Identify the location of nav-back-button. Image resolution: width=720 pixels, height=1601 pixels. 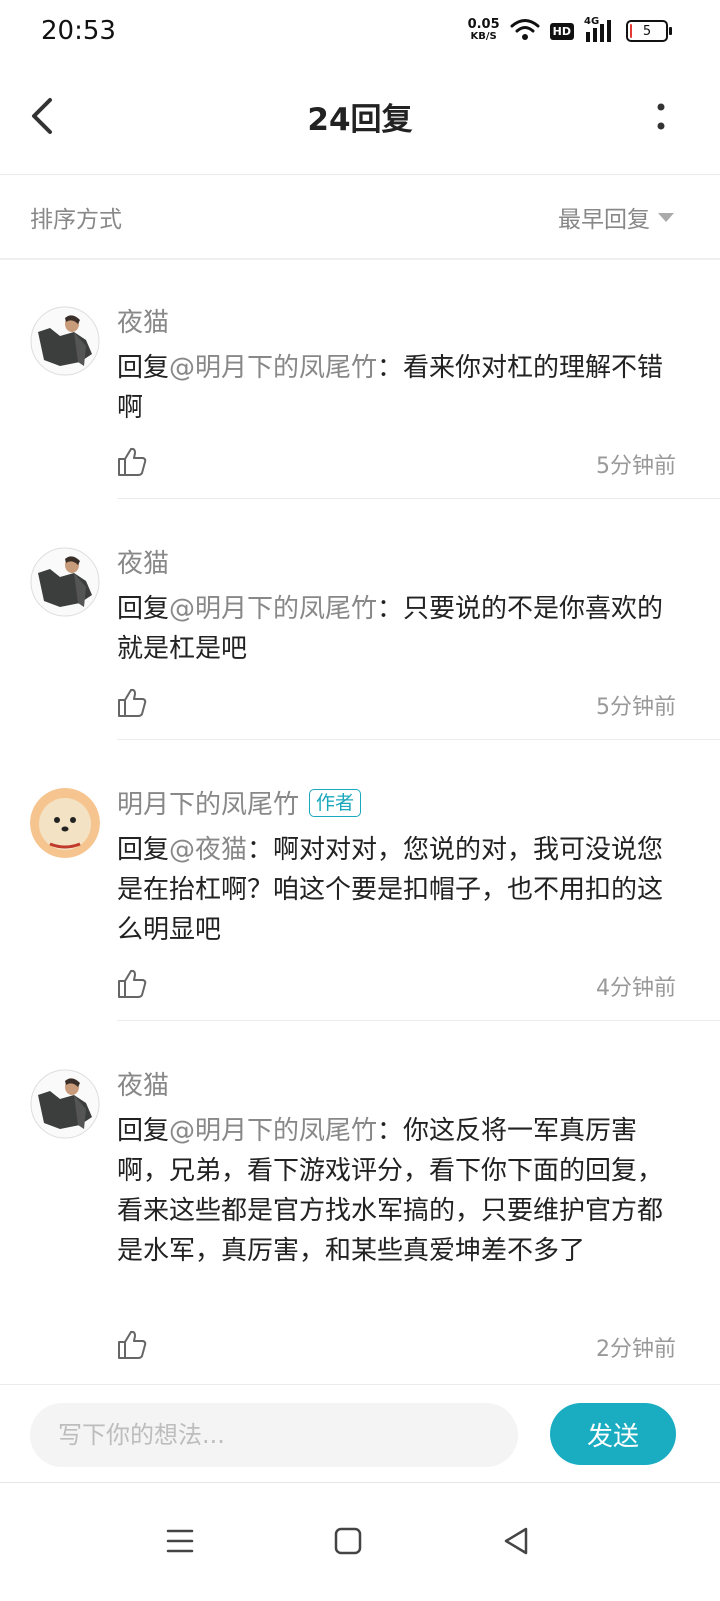
(516, 1541).